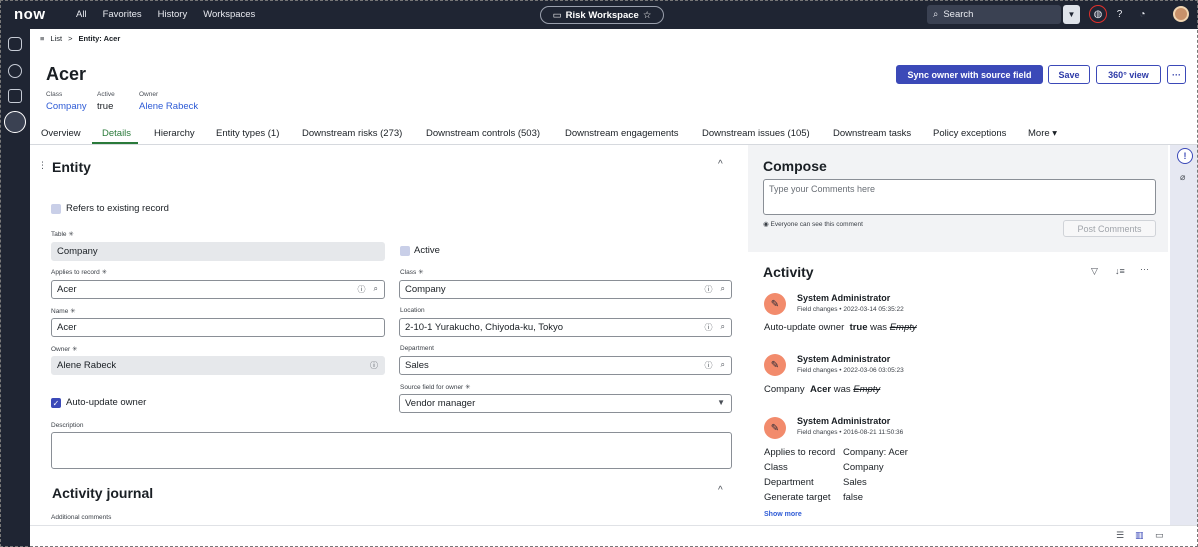 Image resolution: width=1198 pixels, height=547 pixels. What do you see at coordinates (435, 387) in the screenshot?
I see `source-field-label: Source field for owner ✳` at bounding box center [435, 387].